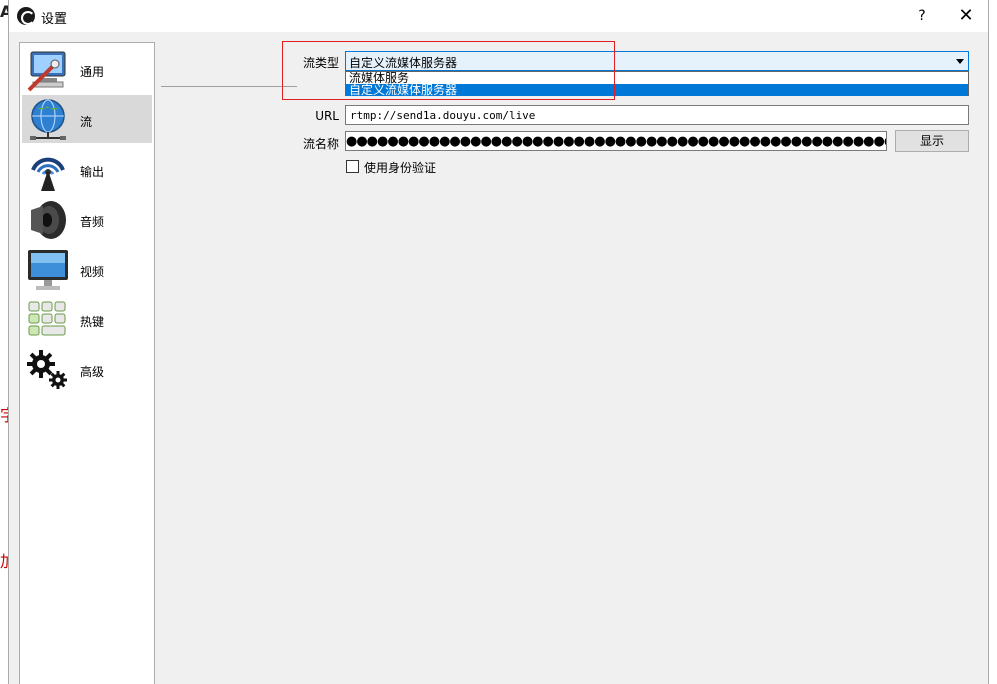 The height and width of the screenshot is (684, 997). What do you see at coordinates (92, 272) in the screenshot?
I see `sidebar-item-label: 视频` at bounding box center [92, 272].